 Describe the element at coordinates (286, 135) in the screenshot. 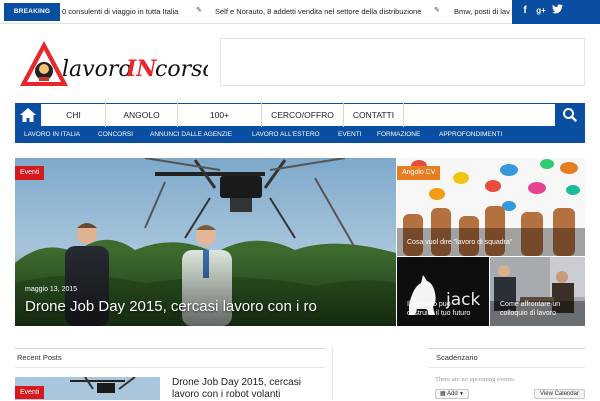

I see `subnav-item-lavoro-estero: LAVORO ALL'ESTERO` at that location.